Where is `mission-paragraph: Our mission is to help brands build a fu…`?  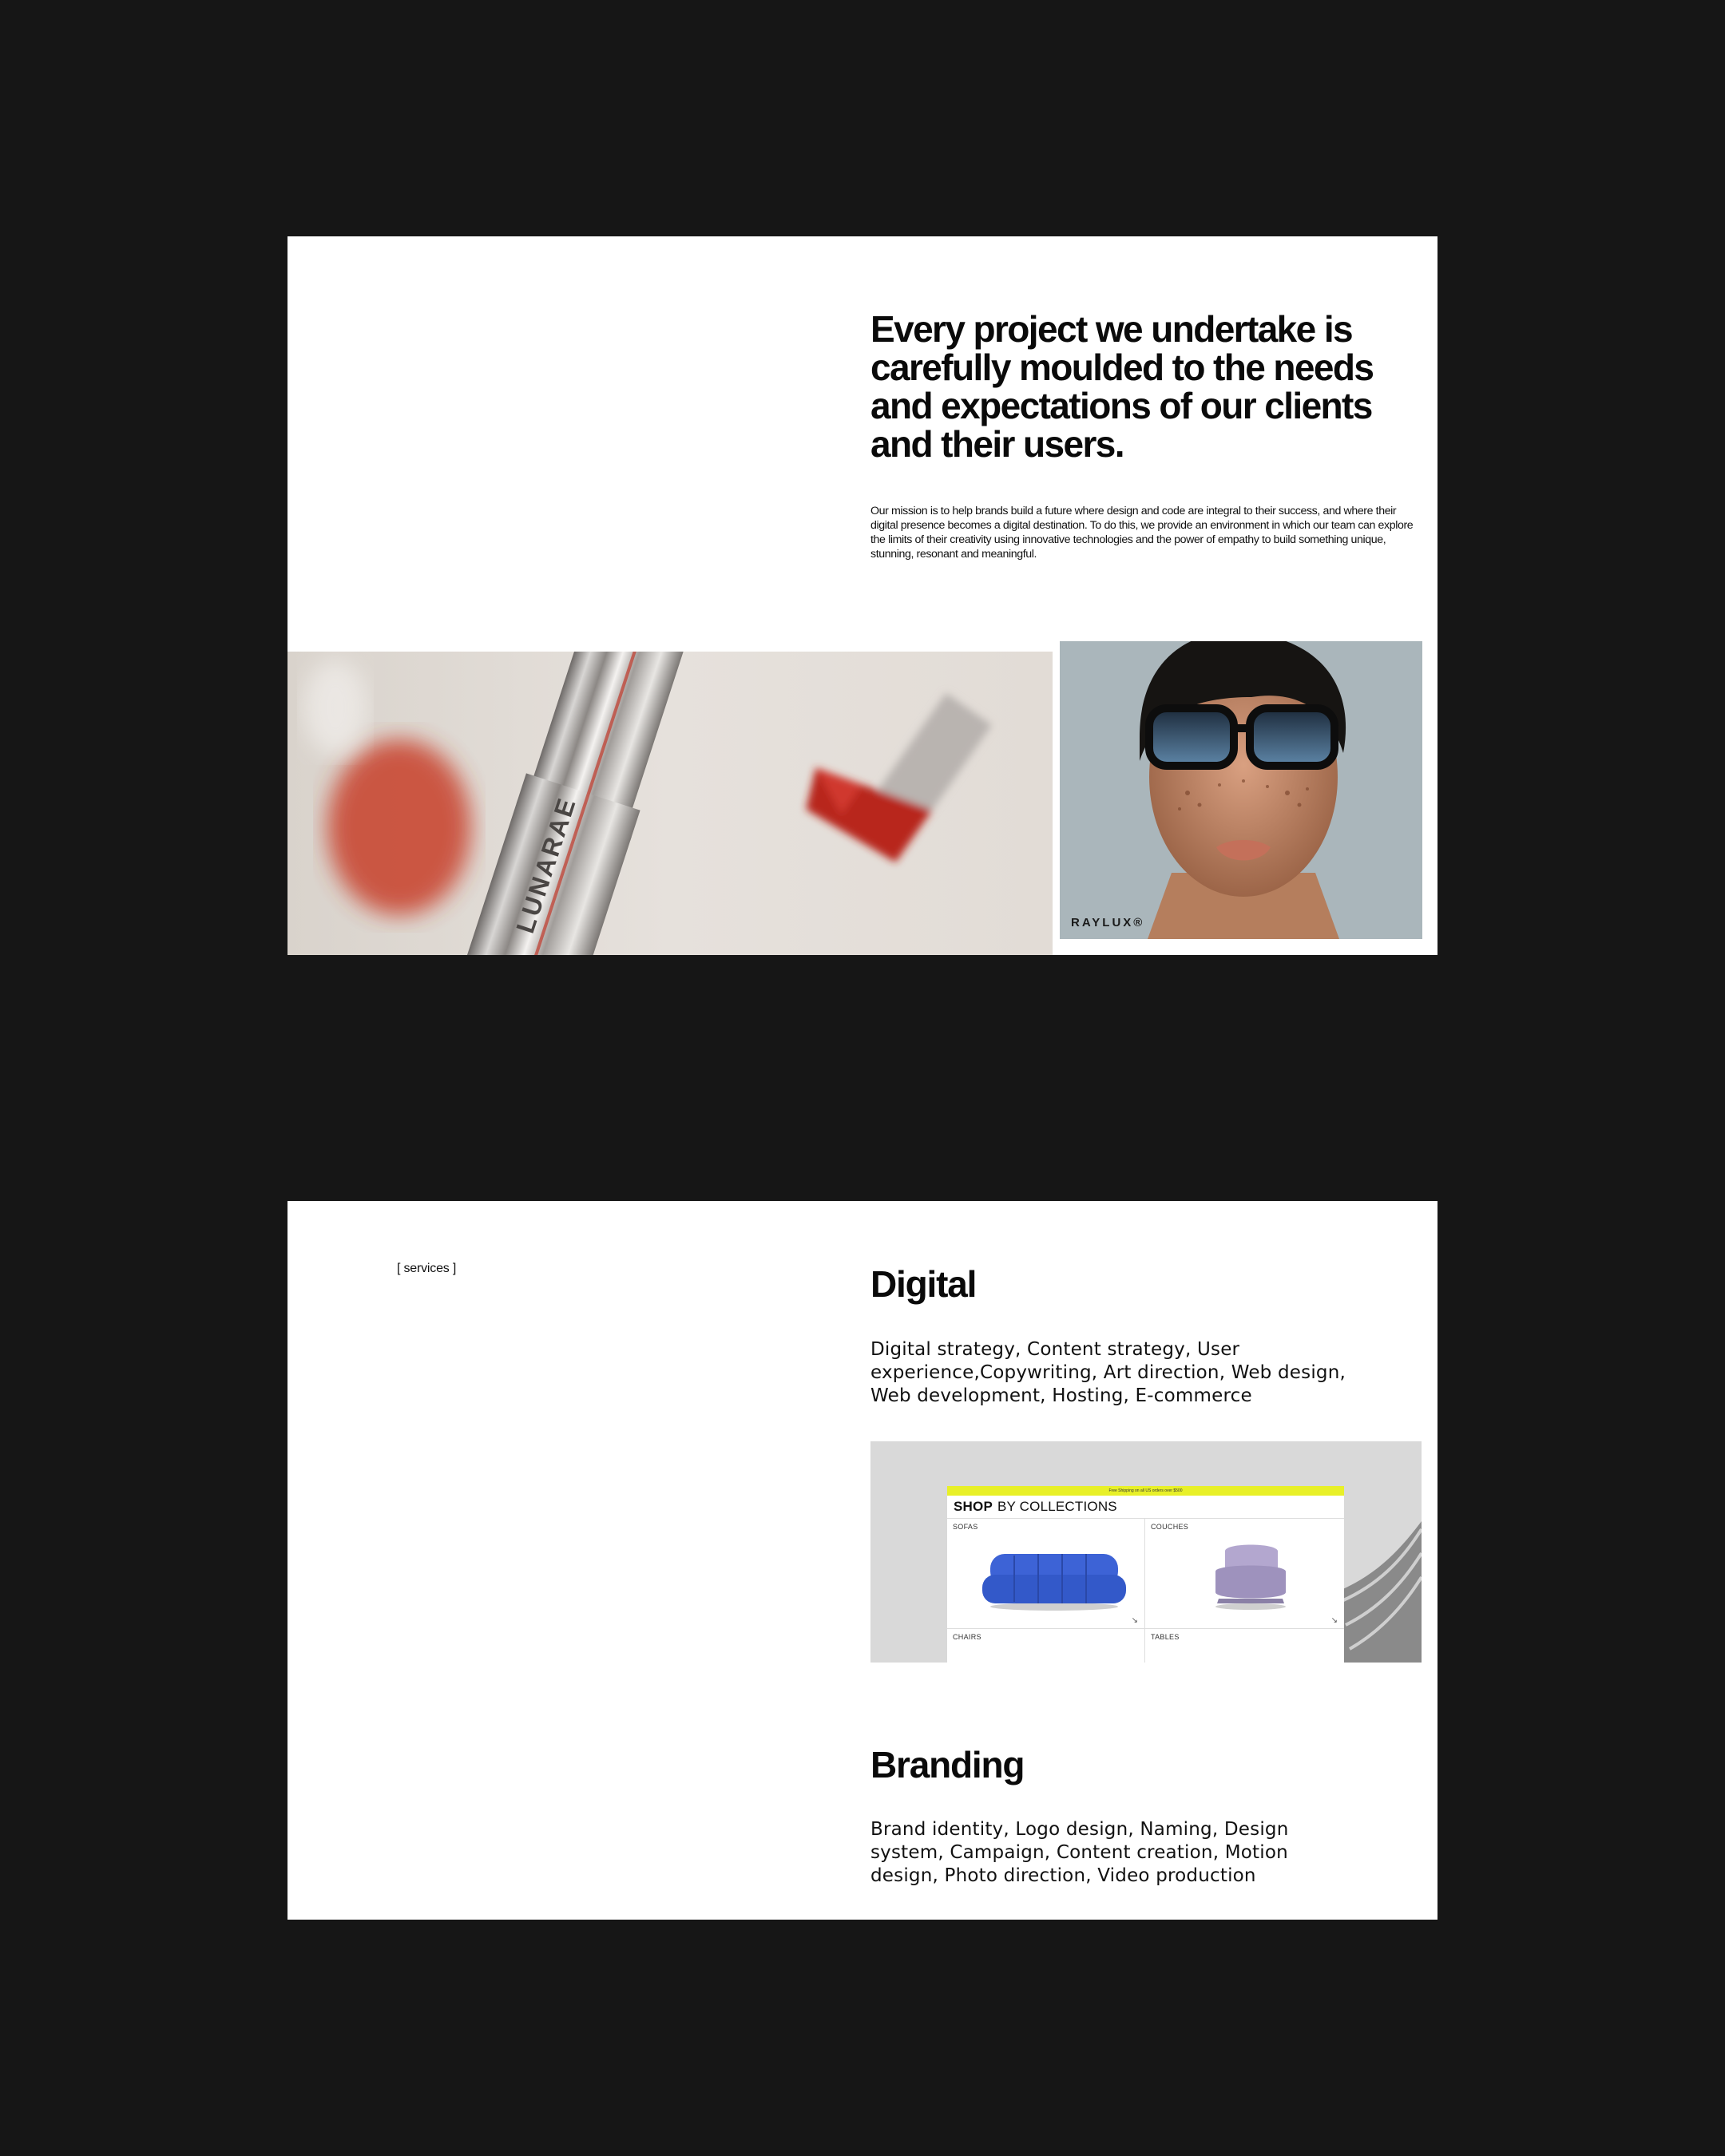
mission-paragraph: Our mission is to help brands build a fu… is located at coordinates (1142, 533).